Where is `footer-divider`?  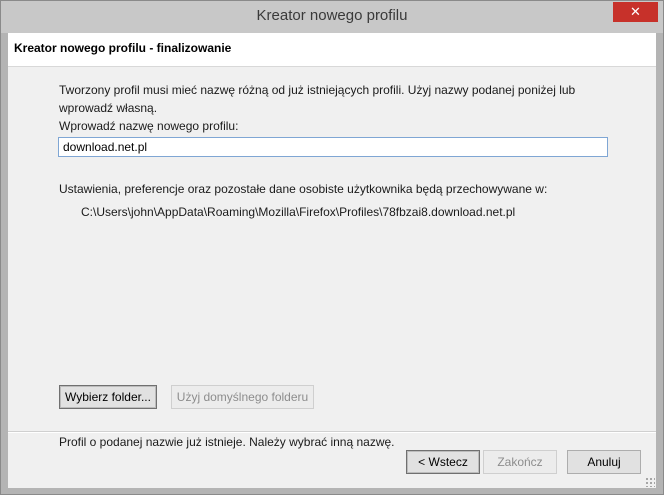 footer-divider is located at coordinates (332, 432).